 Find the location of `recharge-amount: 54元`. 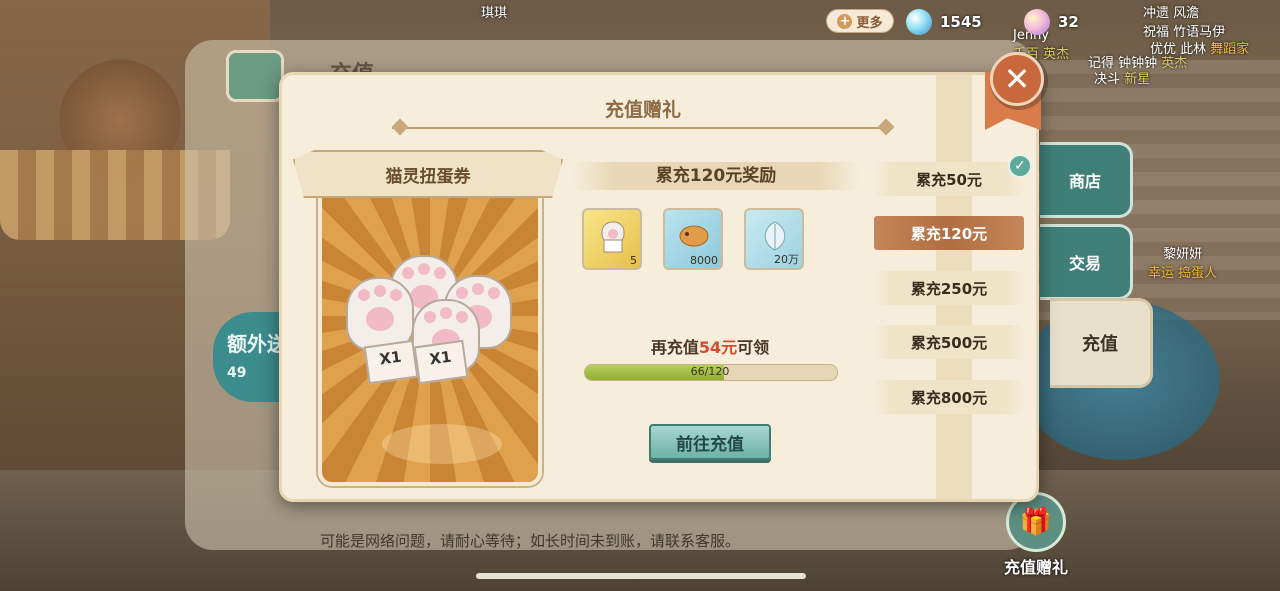

recharge-amount: 54元 is located at coordinates (718, 347).